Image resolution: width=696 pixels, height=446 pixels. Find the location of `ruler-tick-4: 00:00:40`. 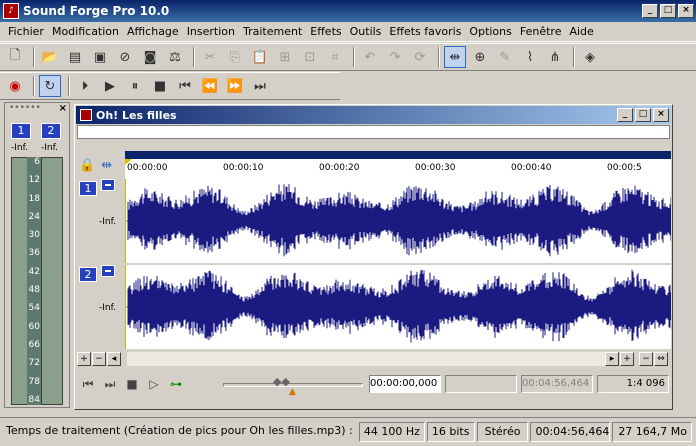

ruler-tick-4: 00:00:40 is located at coordinates (531, 168).